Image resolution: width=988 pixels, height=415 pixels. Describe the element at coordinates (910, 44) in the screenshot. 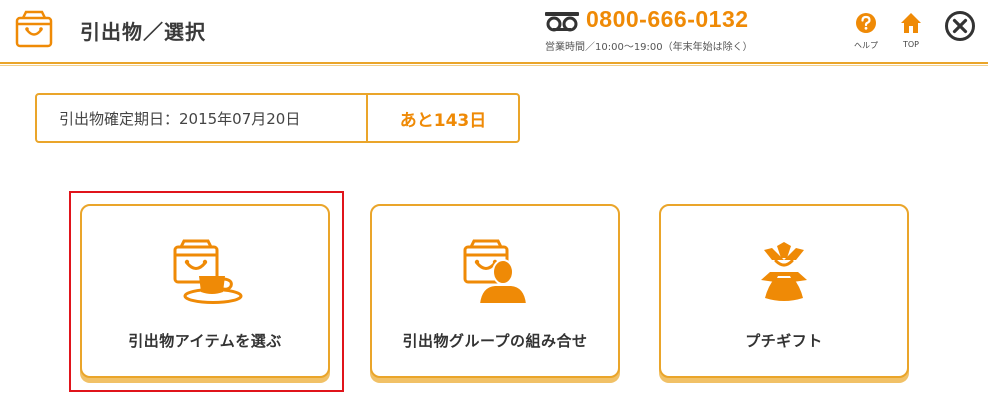

I see `top-label: TOP` at that location.